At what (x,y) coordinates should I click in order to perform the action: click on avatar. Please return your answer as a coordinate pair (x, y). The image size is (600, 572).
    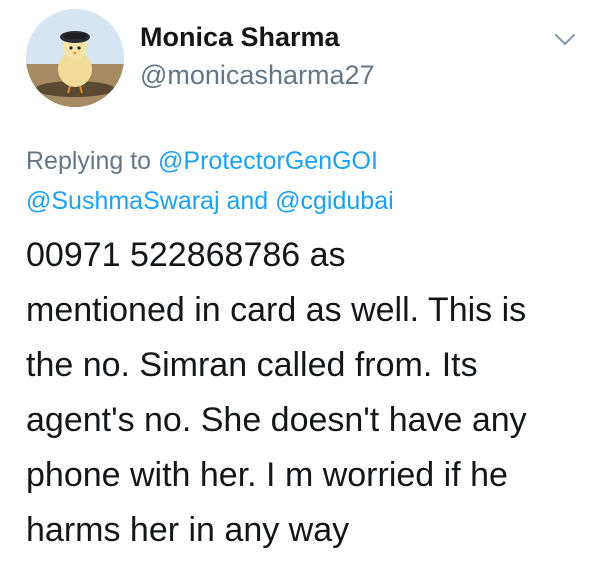
    Looking at the image, I should click on (75, 58).